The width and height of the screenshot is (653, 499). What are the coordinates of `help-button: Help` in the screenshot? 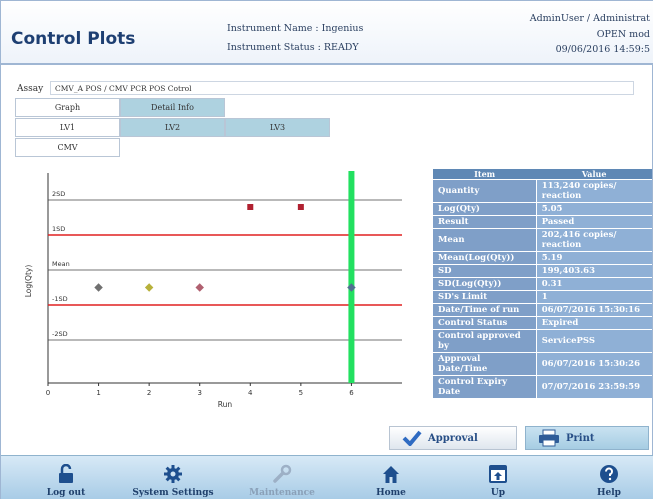 It's located at (608, 477).